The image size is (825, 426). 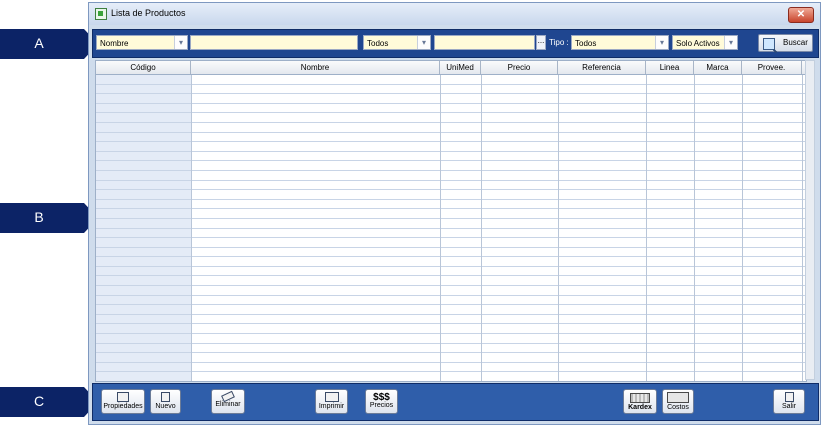 I want to click on title-bar: Lista de Productos ✕, so click(x=454, y=14).